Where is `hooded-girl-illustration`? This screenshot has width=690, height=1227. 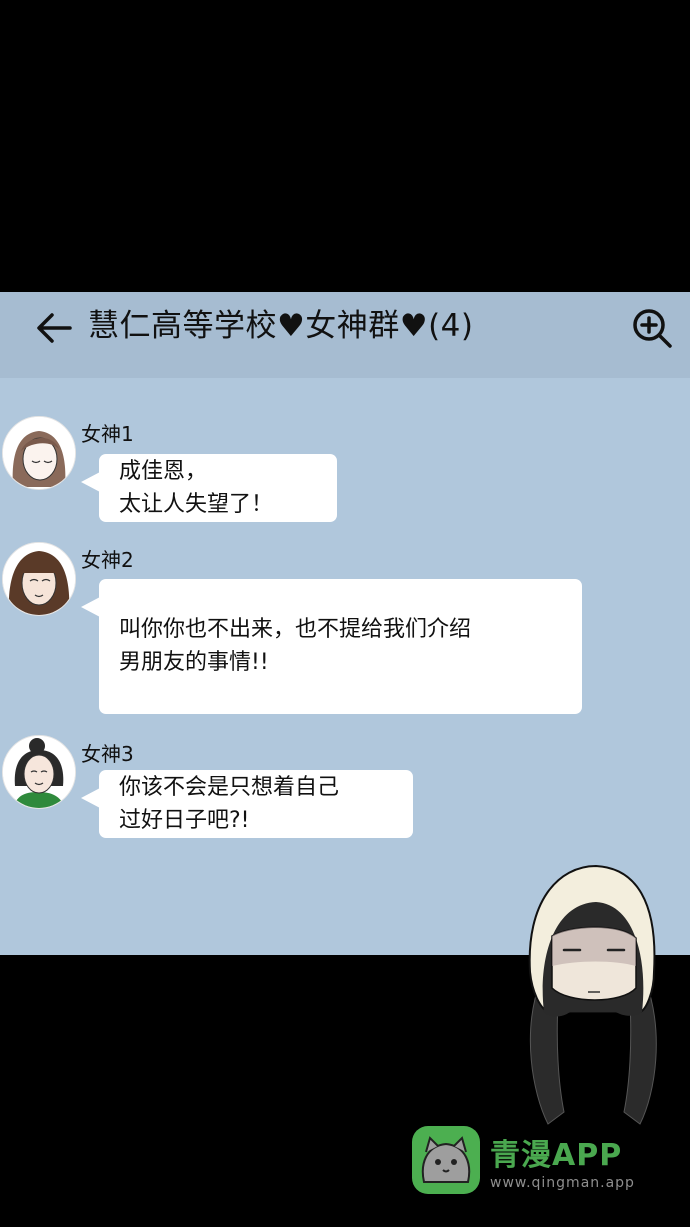 hooded-girl-illustration is located at coordinates (592, 994).